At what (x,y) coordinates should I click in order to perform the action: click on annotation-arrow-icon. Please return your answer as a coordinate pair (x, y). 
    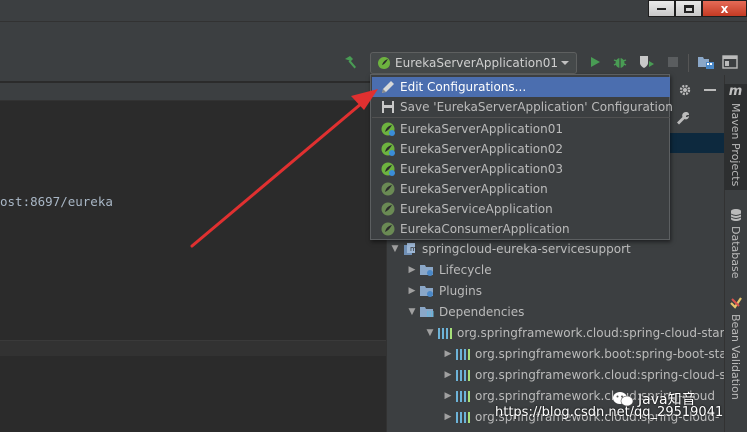
    Looking at the image, I should click on (284, 168).